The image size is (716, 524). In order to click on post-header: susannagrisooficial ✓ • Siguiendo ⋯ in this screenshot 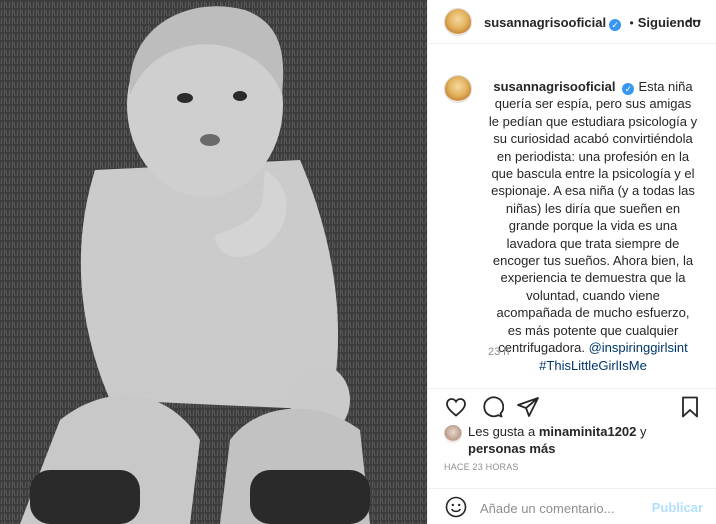, I will do `click(572, 22)`.